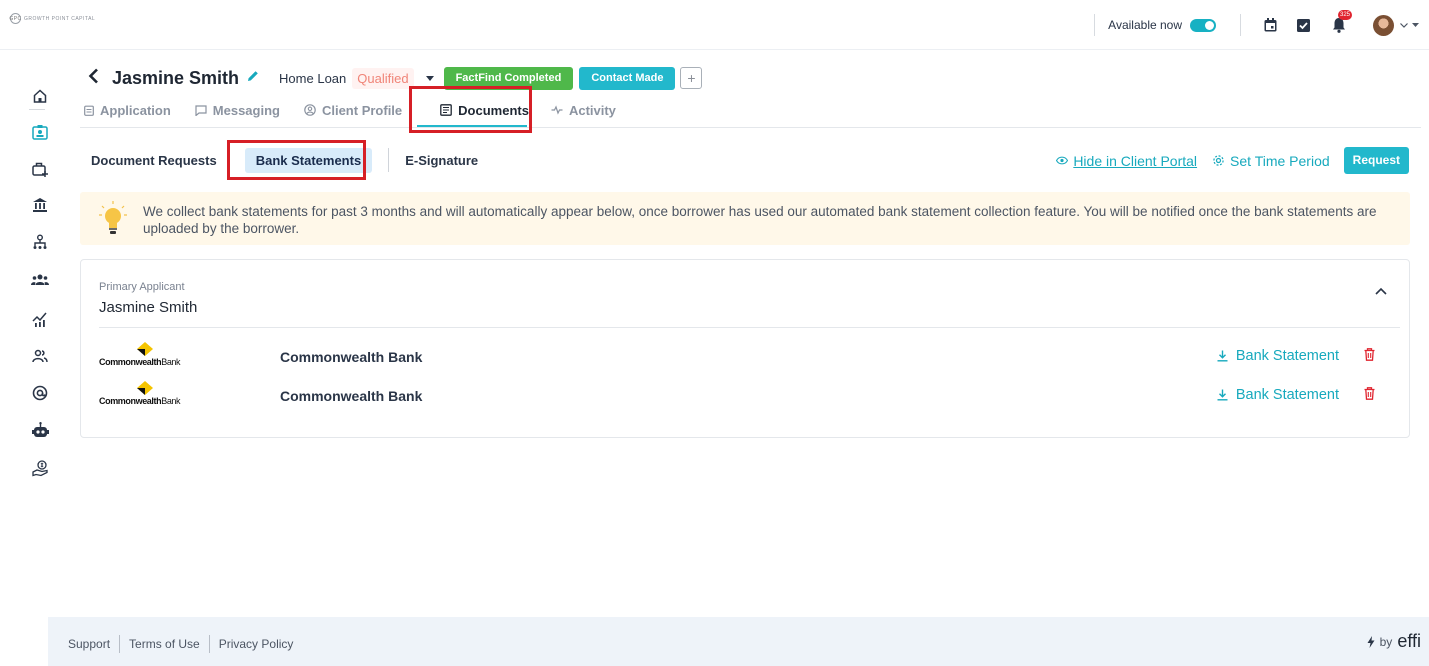  Describe the element at coordinates (1381, 291) in the screenshot. I see `collapse-chevron-up-icon` at that location.